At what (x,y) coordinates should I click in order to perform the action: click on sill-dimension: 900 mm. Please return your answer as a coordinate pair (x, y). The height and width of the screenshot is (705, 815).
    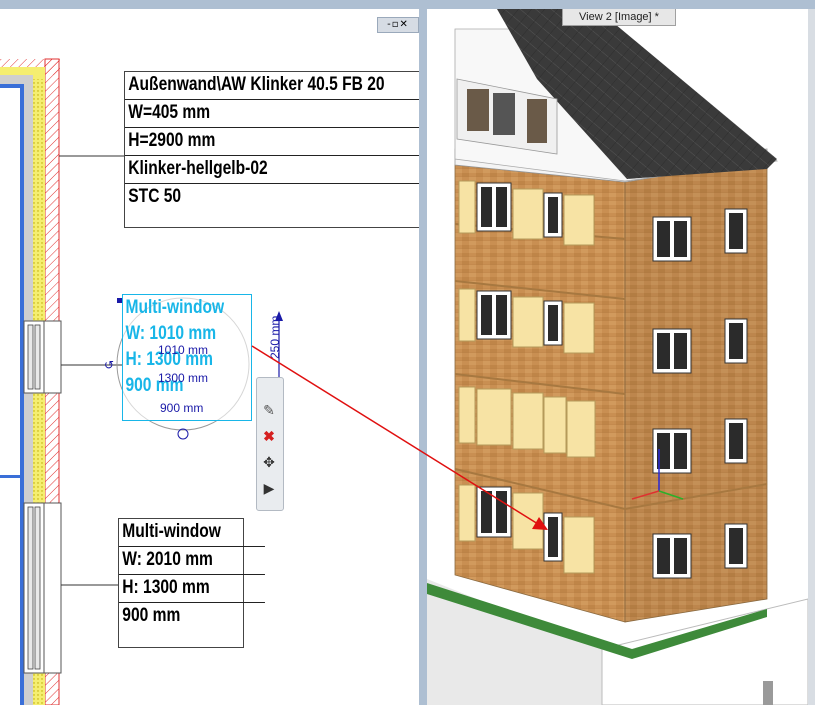
    Looking at the image, I should click on (181, 408).